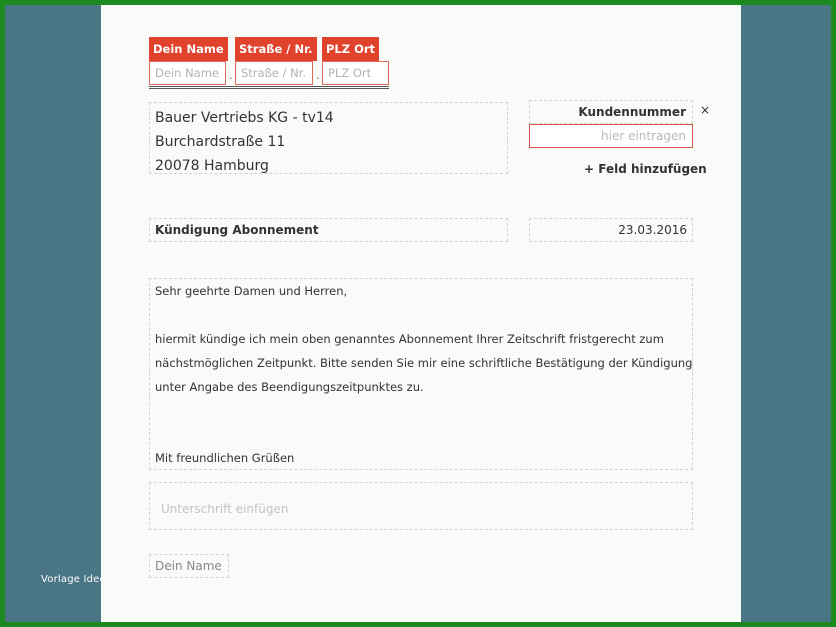  Describe the element at coordinates (611, 112) in the screenshot. I see `customer-number-label: Kundennummer` at that location.